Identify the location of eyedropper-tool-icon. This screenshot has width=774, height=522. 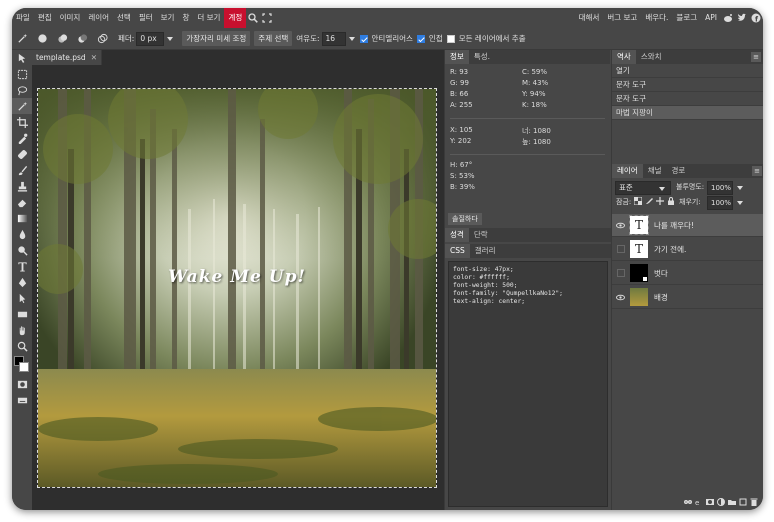
(22, 138).